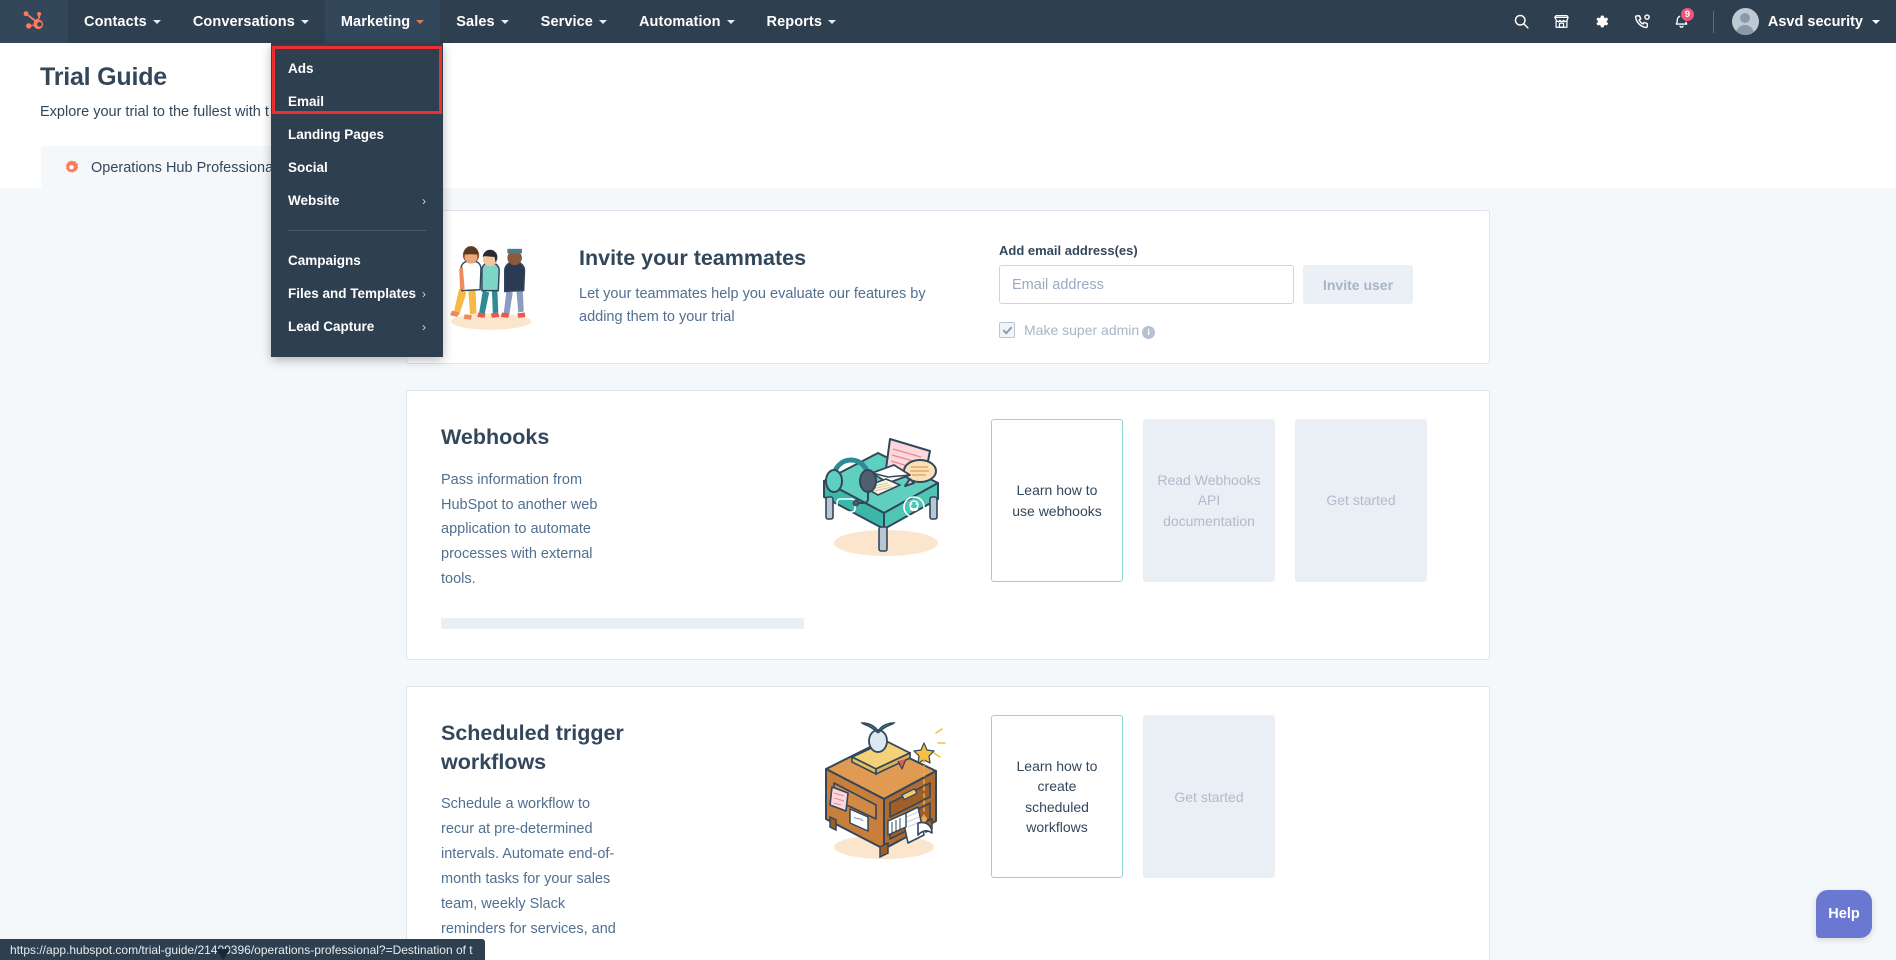 The height and width of the screenshot is (960, 1896). I want to click on feature-title: Webhooks, so click(495, 437).